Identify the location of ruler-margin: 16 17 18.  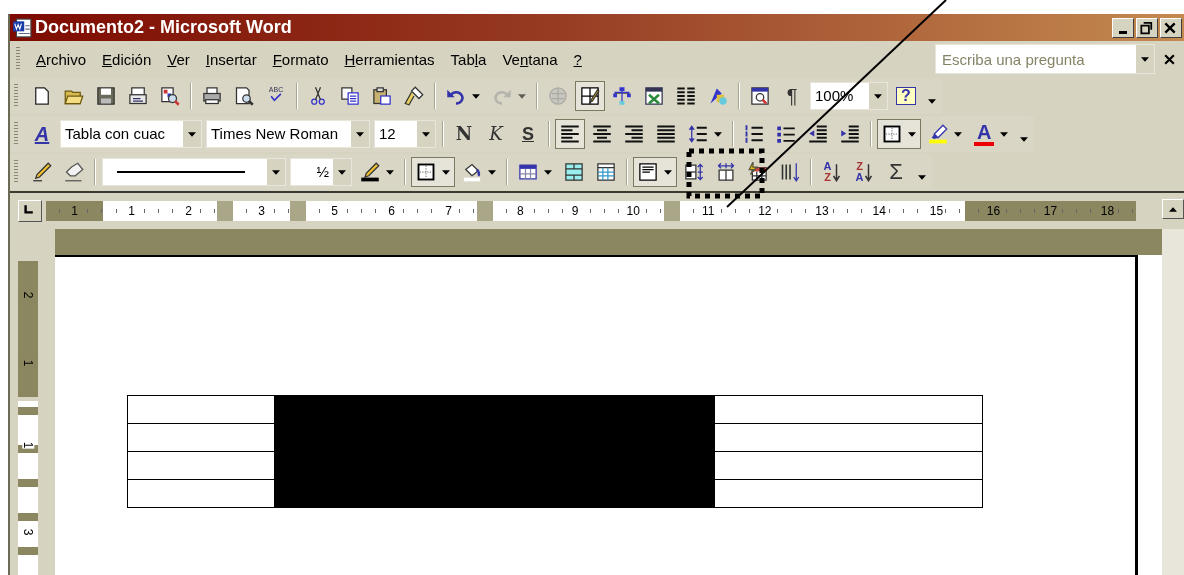
(1050, 211).